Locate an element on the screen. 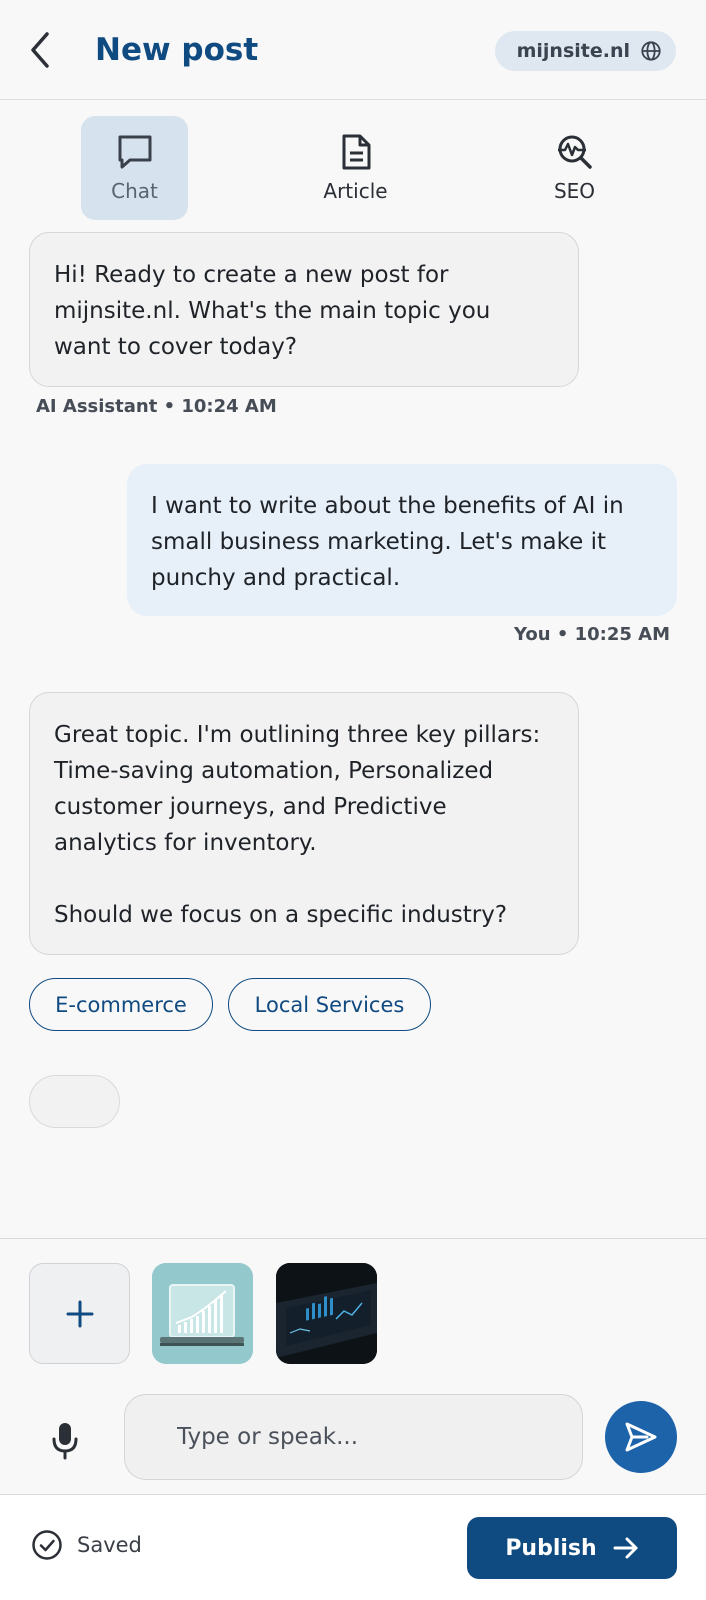 This screenshot has width=706, height=1600. arrow-right-icon is located at coordinates (625, 1548).